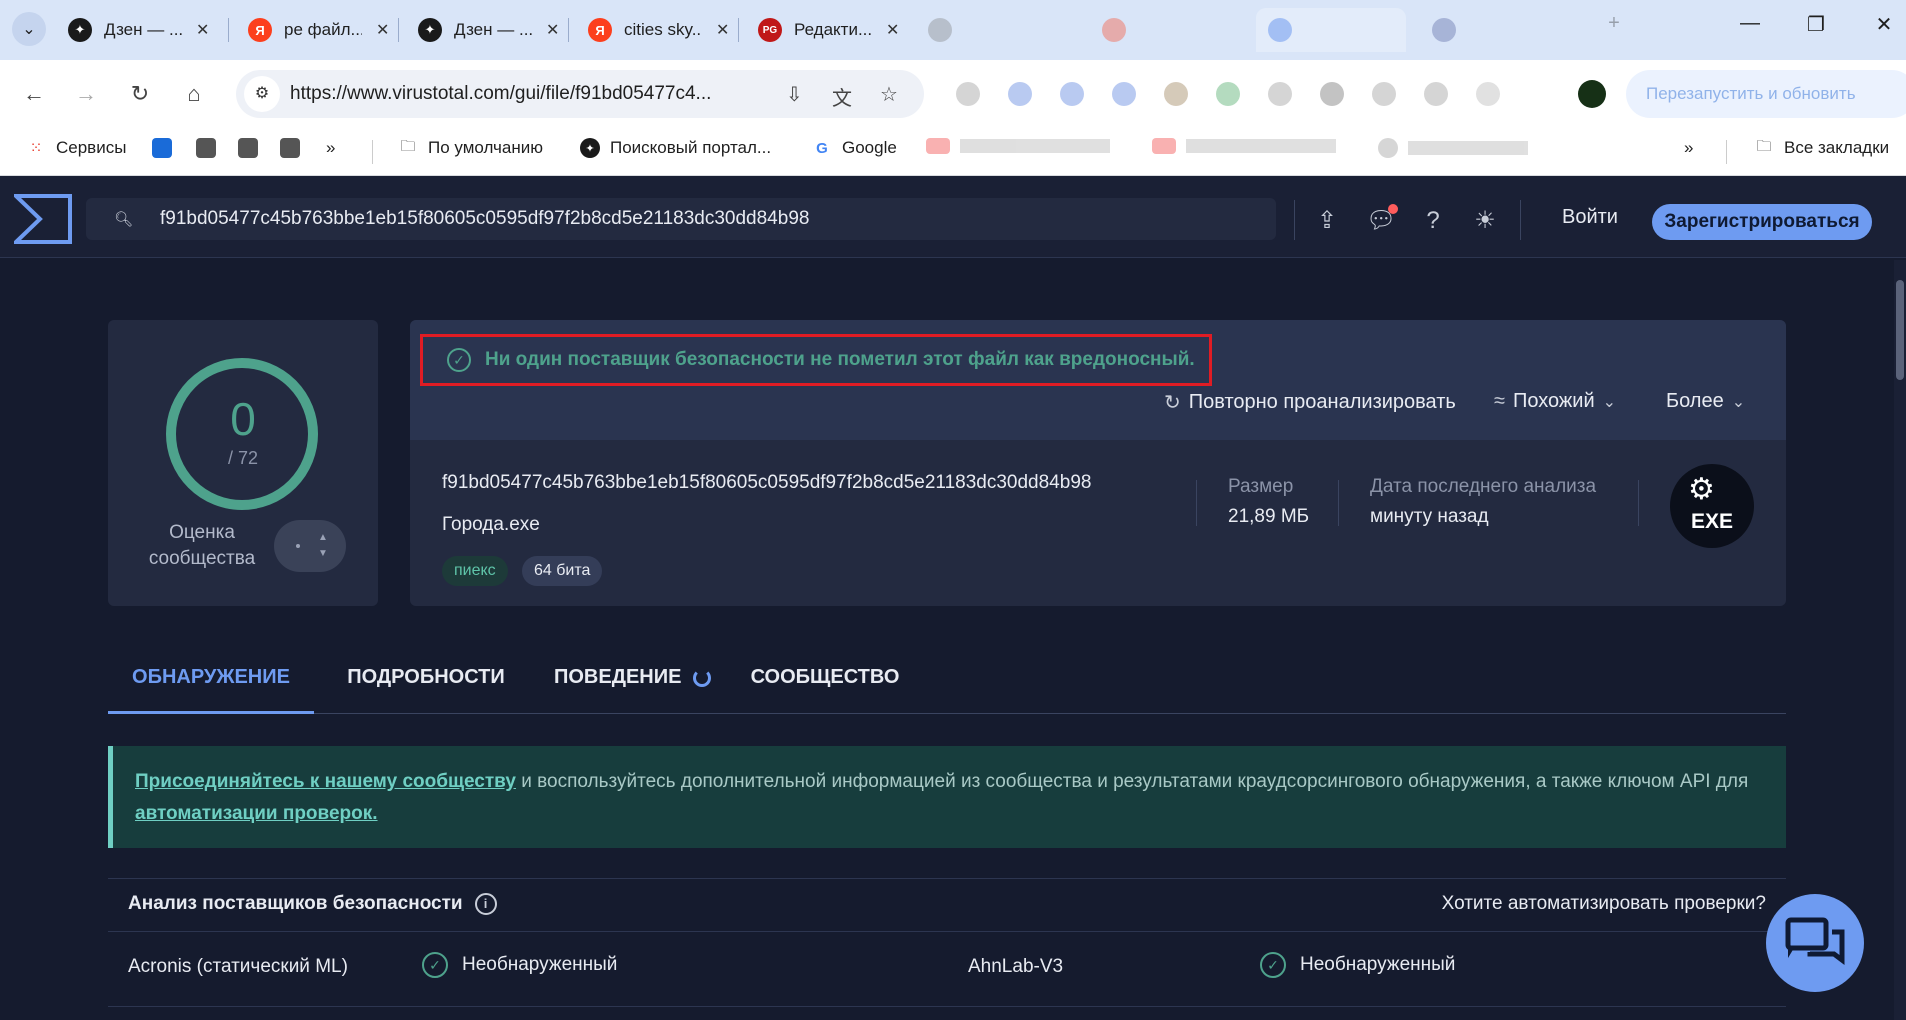 This screenshot has height=1020, width=1906. Describe the element at coordinates (889, 94) in the screenshot. I see `bookmark-star-icon: ☆` at that location.